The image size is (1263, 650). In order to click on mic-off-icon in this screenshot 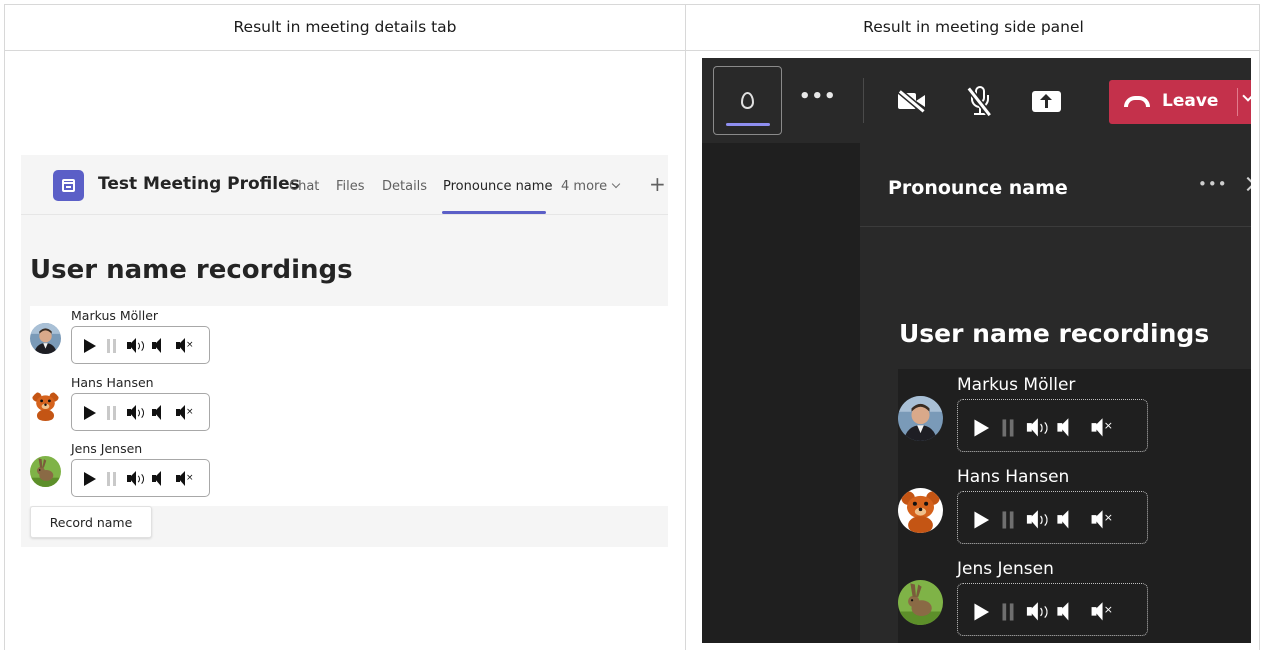, I will do `click(981, 101)`.